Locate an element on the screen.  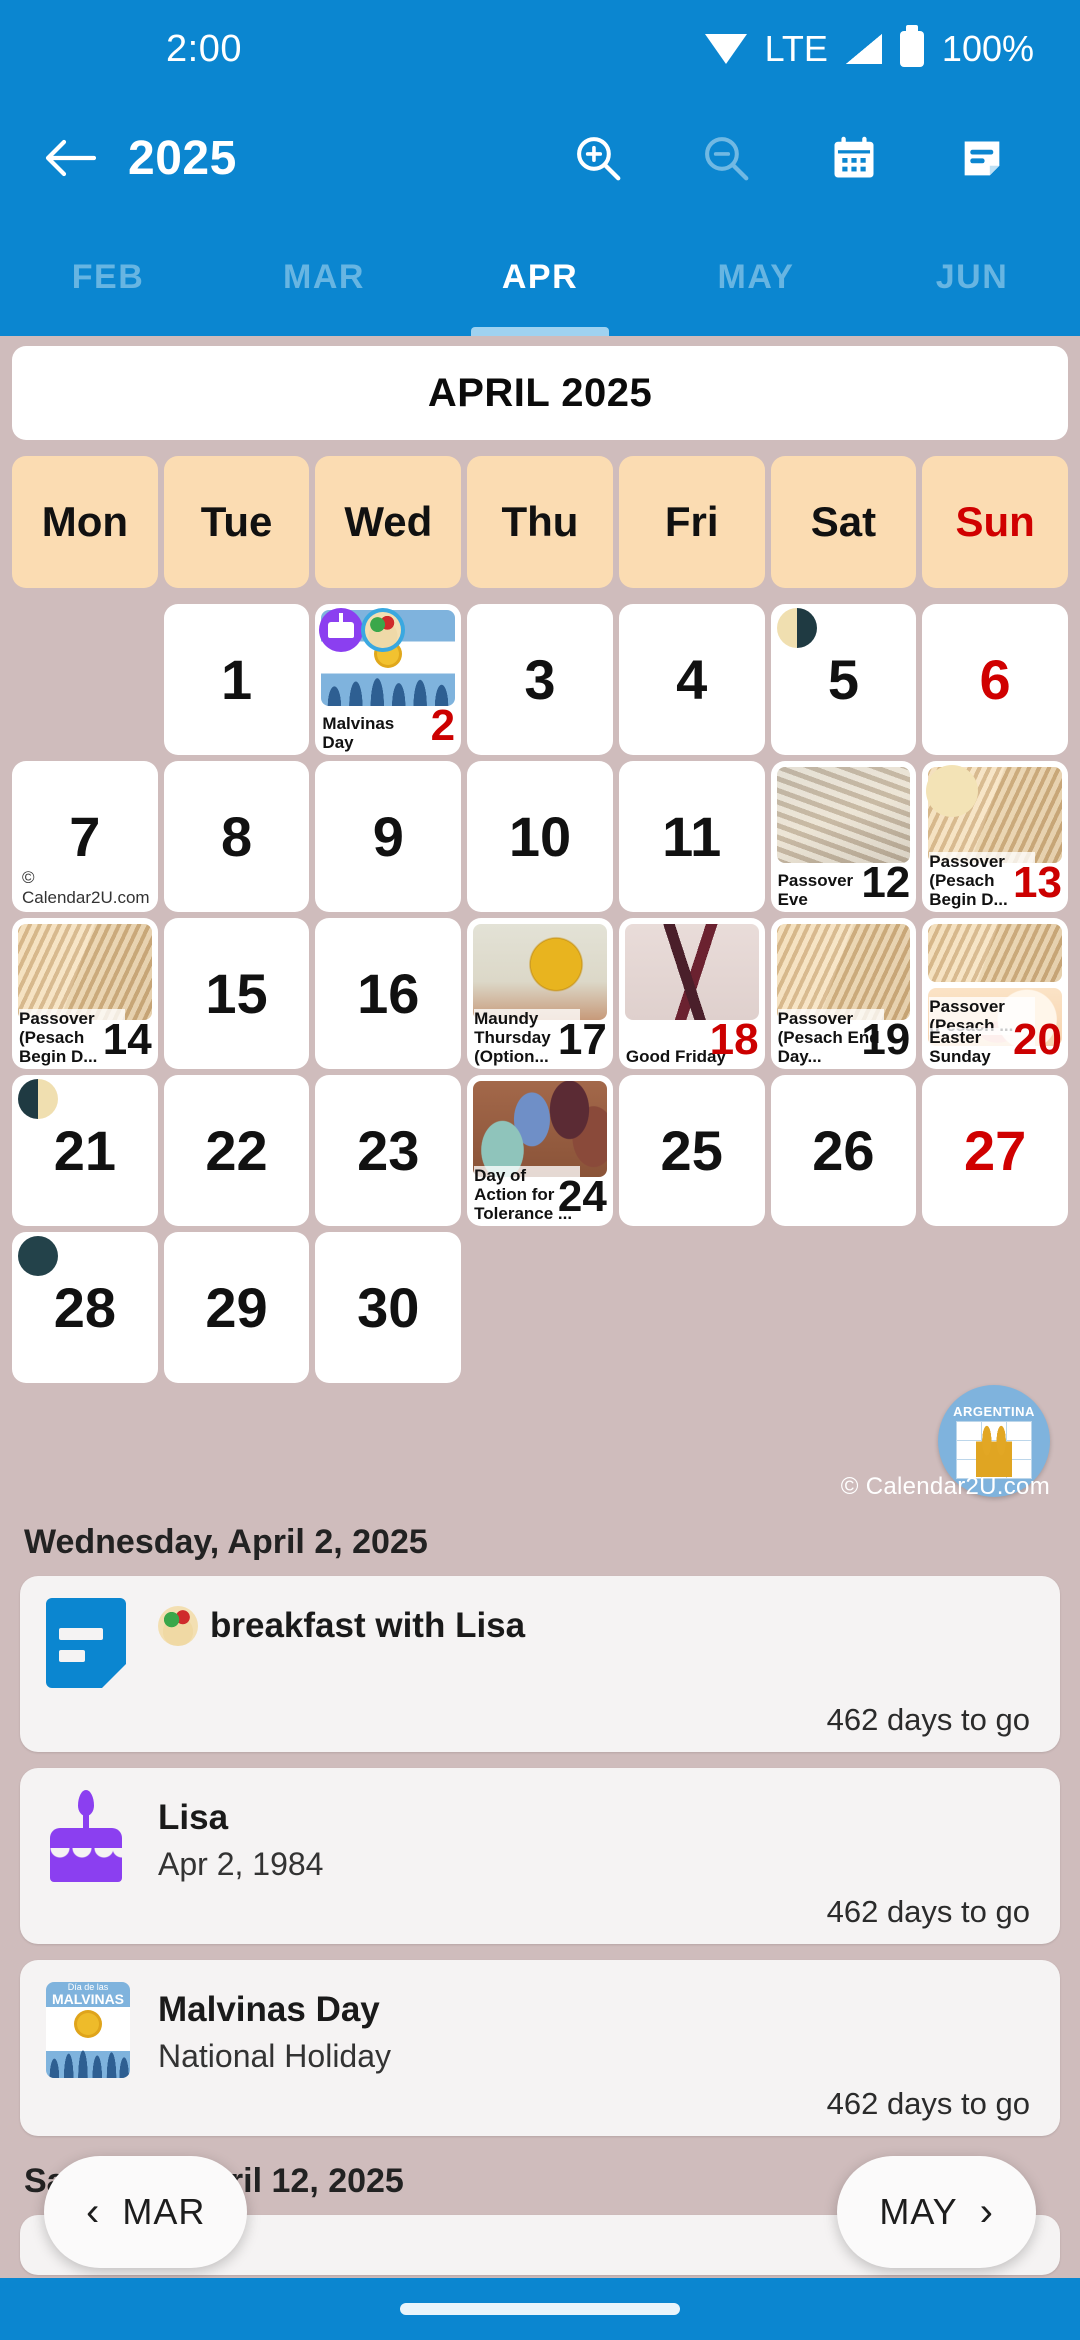
day-number: 11 is located at coordinates (692, 836).